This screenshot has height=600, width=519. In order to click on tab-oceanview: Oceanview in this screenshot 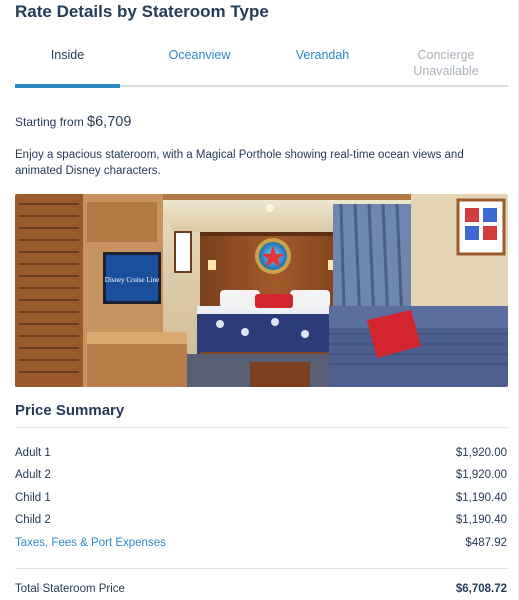, I will do `click(199, 62)`.